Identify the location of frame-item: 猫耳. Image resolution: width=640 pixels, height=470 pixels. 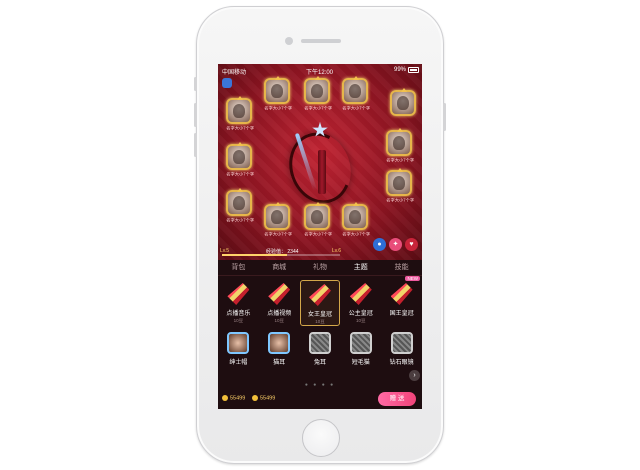
(279, 353).